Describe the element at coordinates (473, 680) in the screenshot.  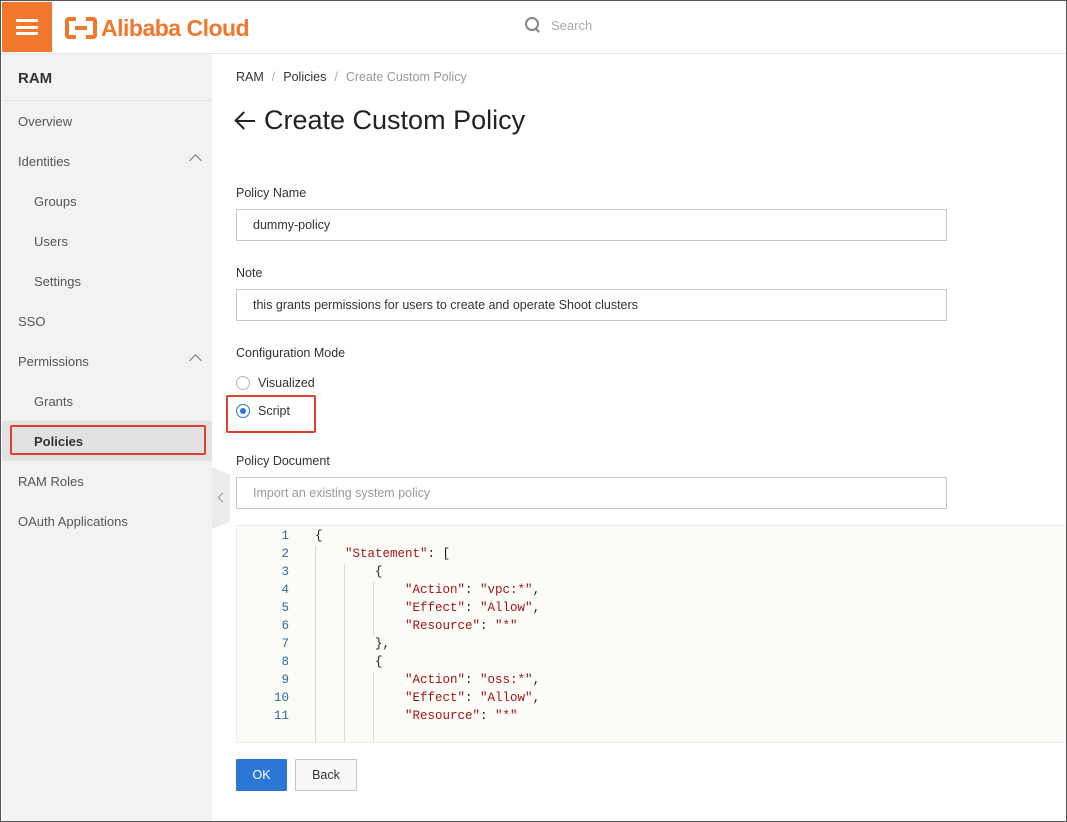
I see `code-text: "Action": "oss:*",` at that location.